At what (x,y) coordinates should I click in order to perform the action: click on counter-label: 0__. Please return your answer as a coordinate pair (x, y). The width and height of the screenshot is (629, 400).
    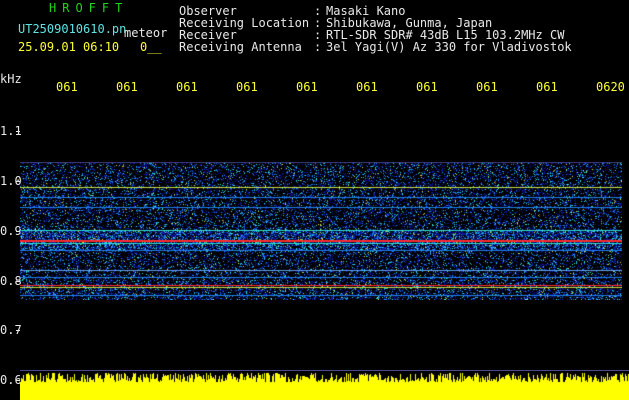
    Looking at the image, I should click on (151, 47).